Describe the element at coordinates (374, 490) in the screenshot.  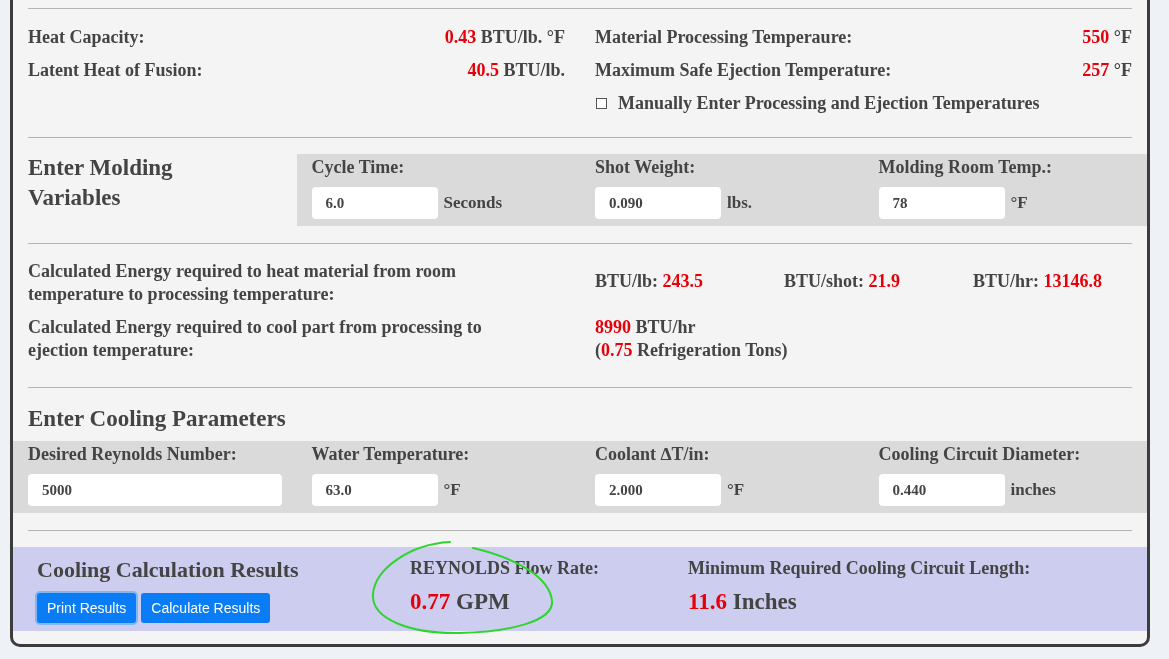
I see `input-field: 63.0` at that location.